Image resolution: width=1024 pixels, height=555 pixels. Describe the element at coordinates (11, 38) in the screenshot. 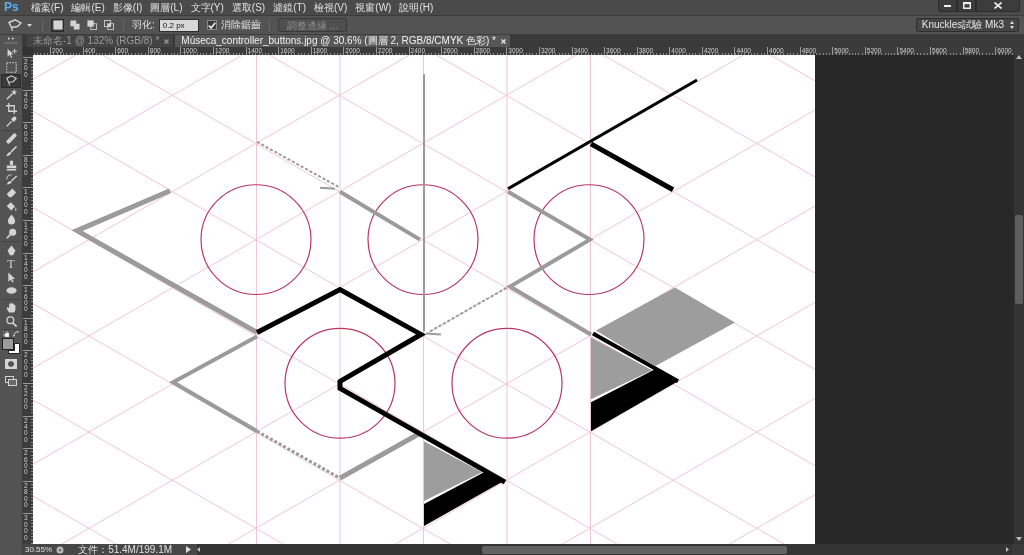

I see `collapse-arrows-icon` at that location.